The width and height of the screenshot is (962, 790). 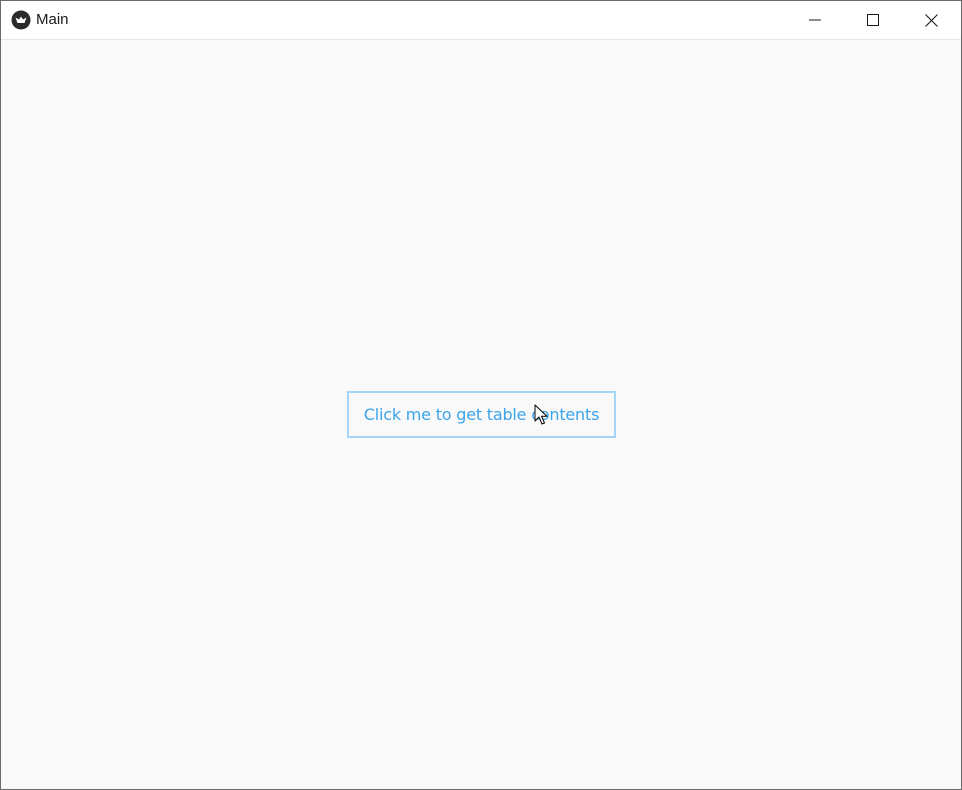 What do you see at coordinates (481, 20) in the screenshot?
I see `title-bar: Main` at bounding box center [481, 20].